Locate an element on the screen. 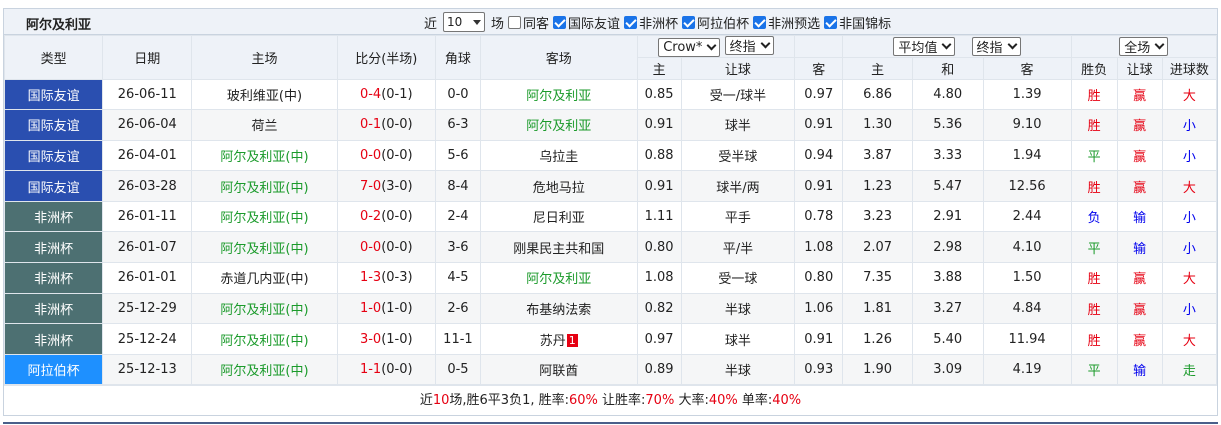 Image resolution: width=1221 pixels, height=425 pixels. recent-count-select: 10 is located at coordinates (464, 22).